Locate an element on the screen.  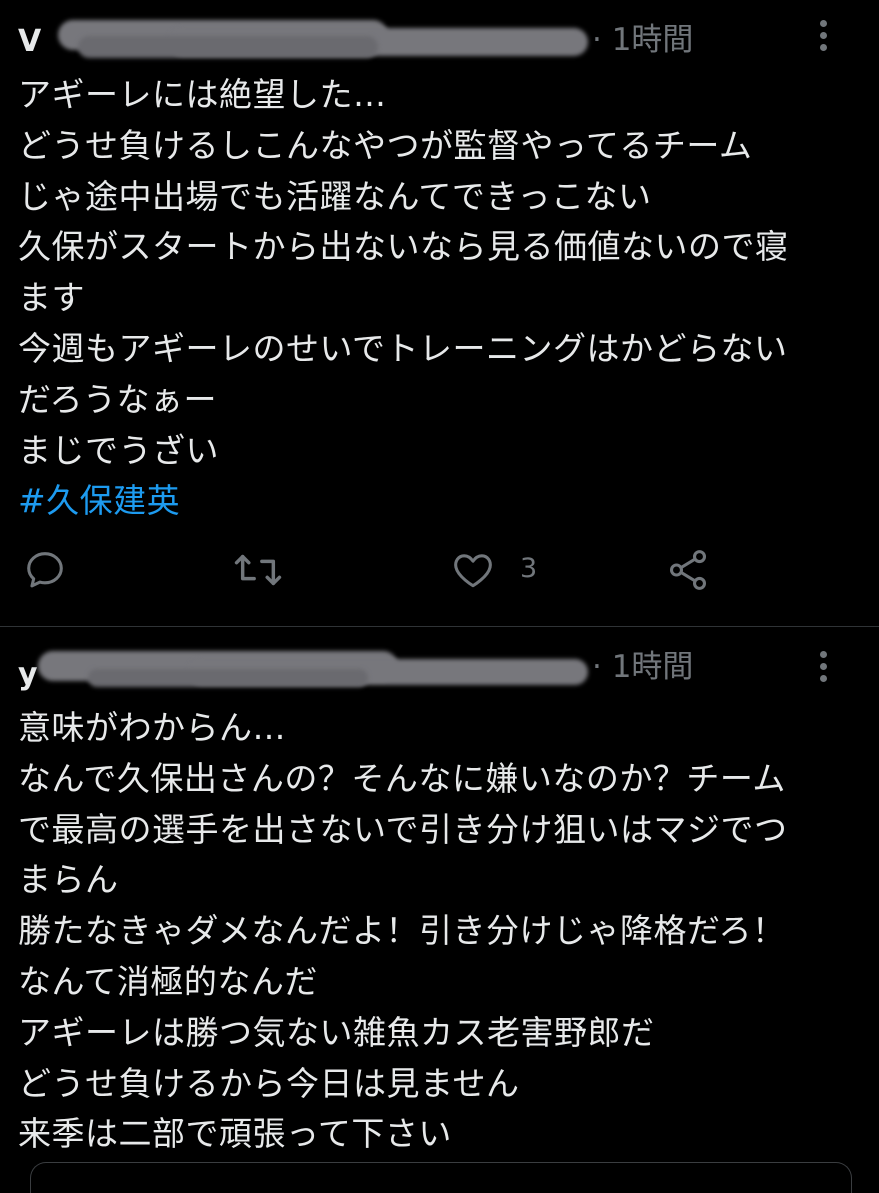
username-initial: V is located at coordinates (30, 41).